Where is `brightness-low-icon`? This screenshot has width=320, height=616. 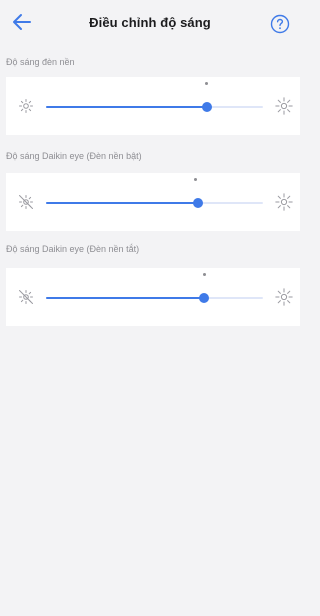 brightness-low-icon is located at coordinates (26, 106).